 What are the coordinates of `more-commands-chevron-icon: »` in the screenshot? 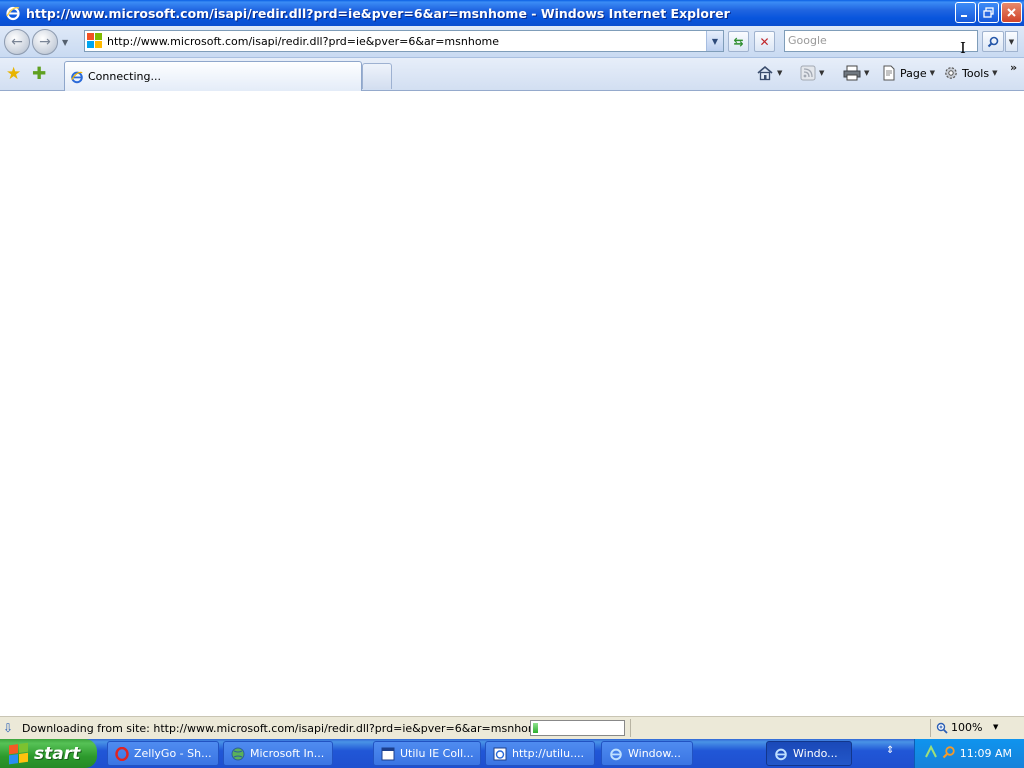 It's located at (1013, 67).